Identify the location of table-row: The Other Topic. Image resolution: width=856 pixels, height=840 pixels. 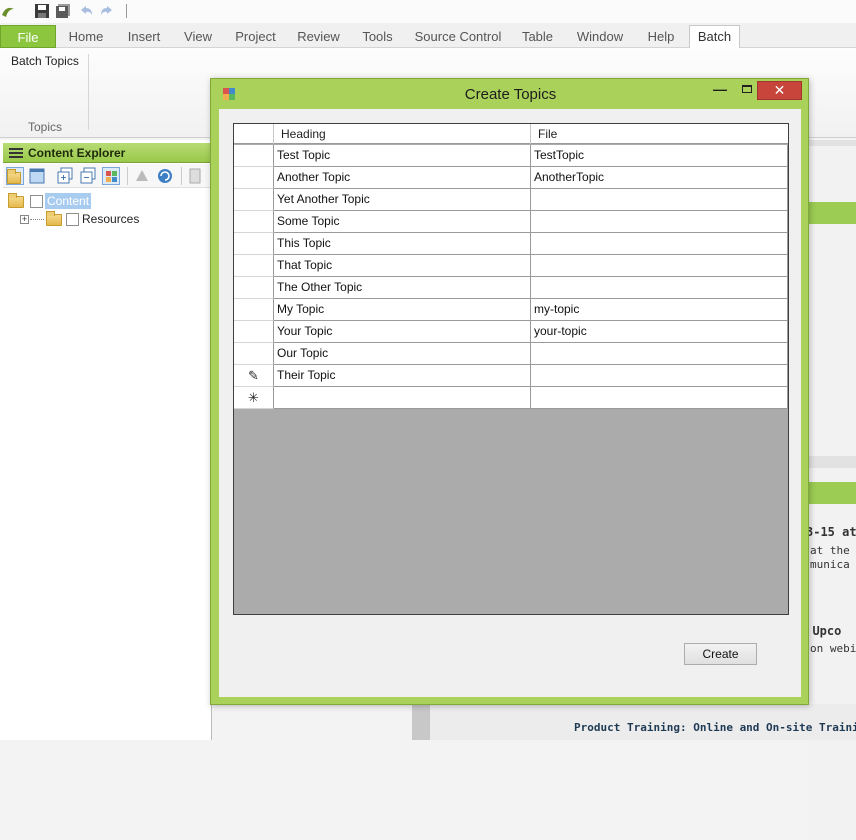
(511, 288).